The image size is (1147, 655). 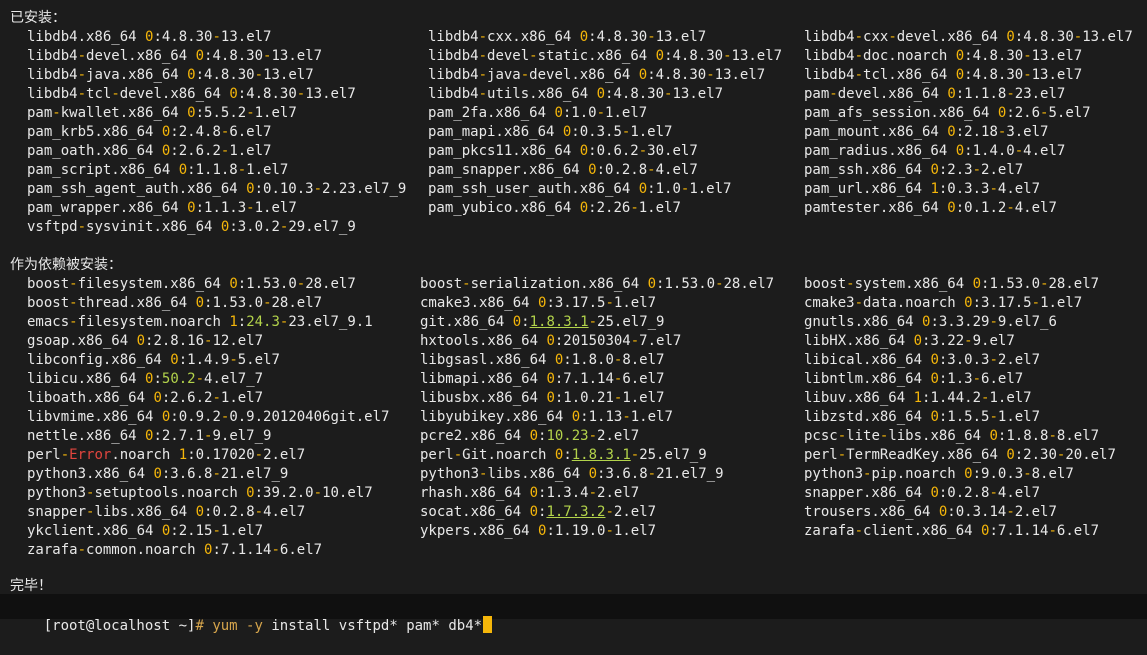 What do you see at coordinates (918, 398) in the screenshot?
I see `package-entry: libuv.x86_64 1:1.44.2-1.el7` at bounding box center [918, 398].